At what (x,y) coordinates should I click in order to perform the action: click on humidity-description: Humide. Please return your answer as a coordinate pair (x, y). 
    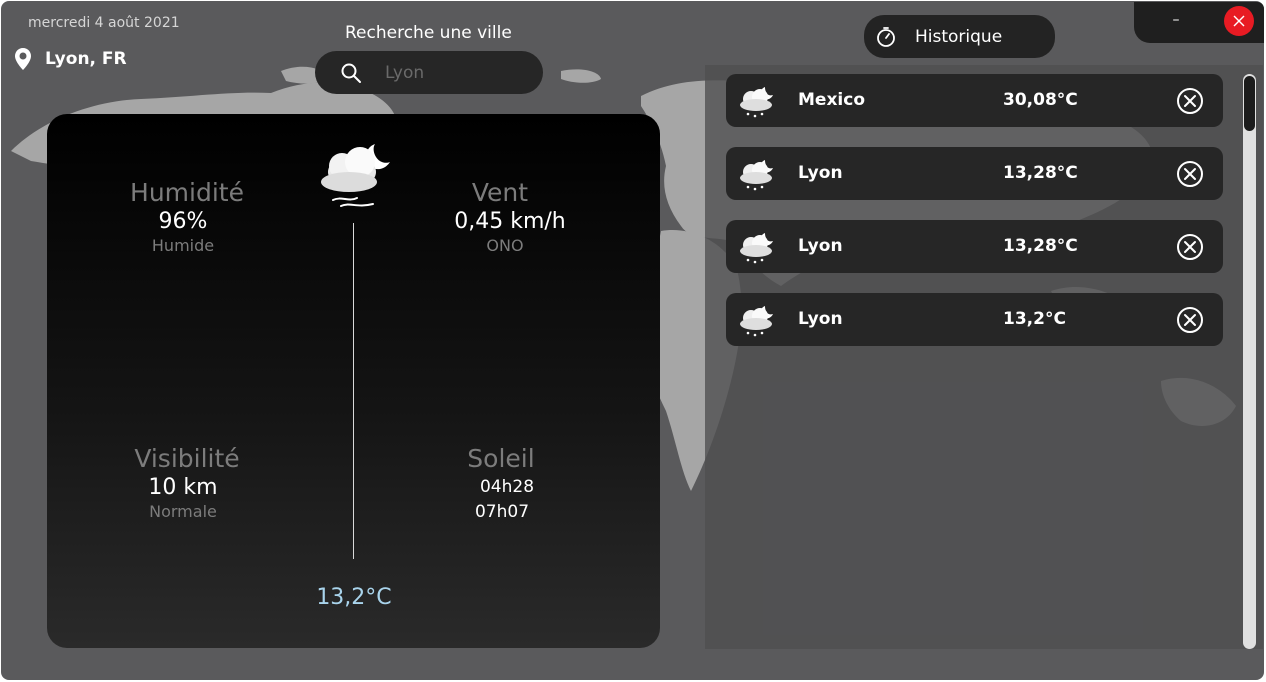
    Looking at the image, I should click on (183, 245).